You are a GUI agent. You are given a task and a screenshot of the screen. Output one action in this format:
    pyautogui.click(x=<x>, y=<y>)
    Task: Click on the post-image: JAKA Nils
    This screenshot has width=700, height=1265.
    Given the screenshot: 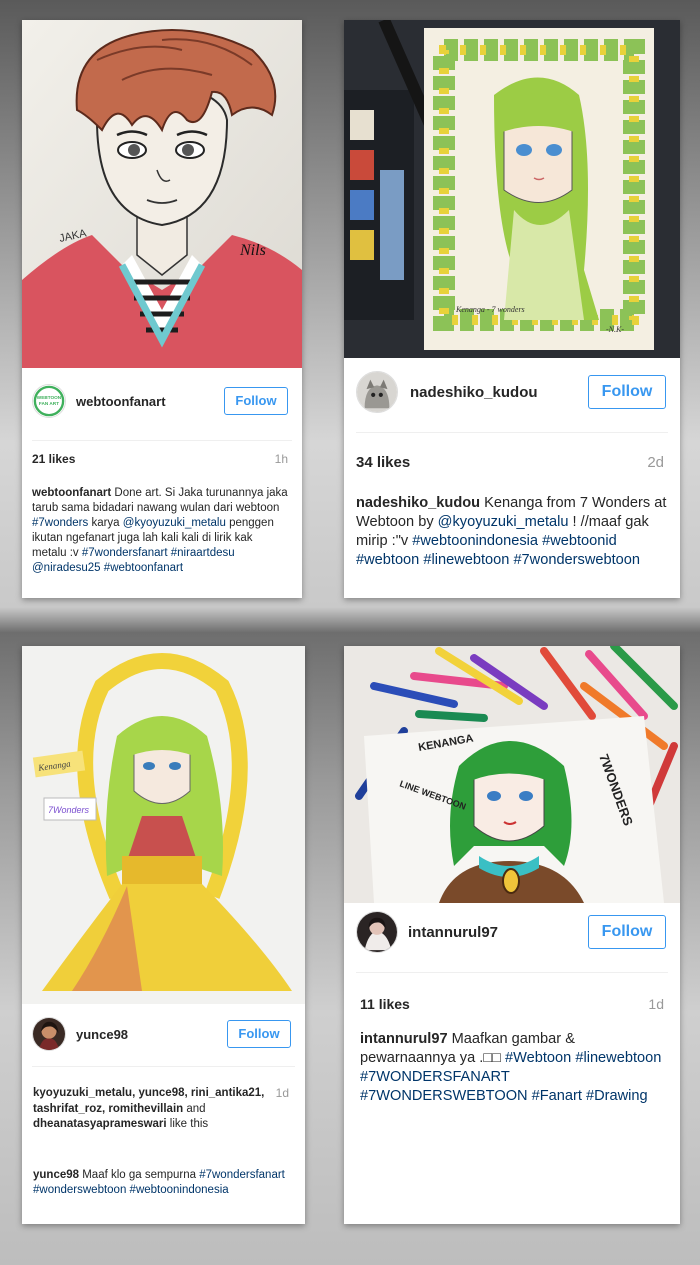 What is the action you would take?
    pyautogui.click(x=162, y=194)
    